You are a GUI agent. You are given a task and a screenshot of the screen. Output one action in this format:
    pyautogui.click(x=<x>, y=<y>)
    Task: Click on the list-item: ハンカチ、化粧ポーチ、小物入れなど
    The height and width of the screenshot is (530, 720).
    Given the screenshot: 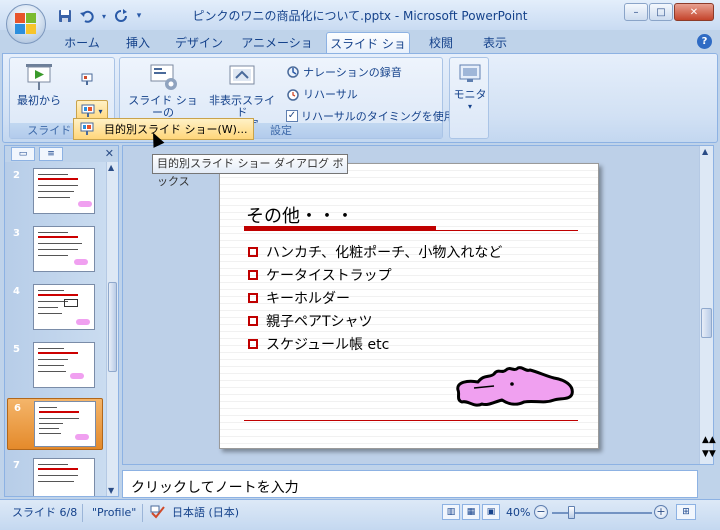 What is the action you would take?
    pyautogui.click(x=375, y=251)
    